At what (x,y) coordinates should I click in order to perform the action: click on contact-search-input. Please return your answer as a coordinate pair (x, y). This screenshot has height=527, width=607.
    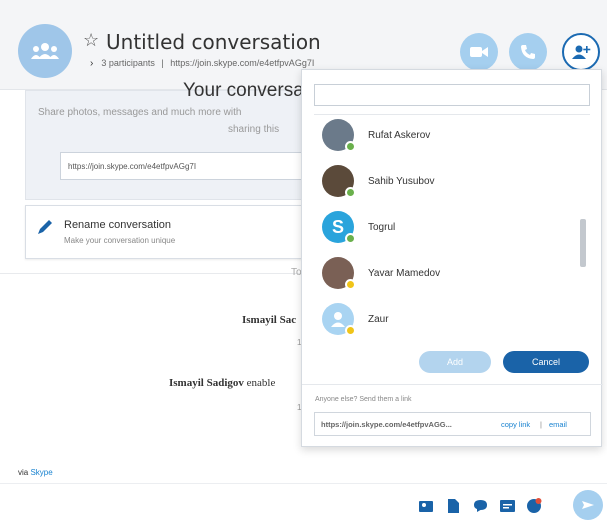
    Looking at the image, I should click on (452, 95).